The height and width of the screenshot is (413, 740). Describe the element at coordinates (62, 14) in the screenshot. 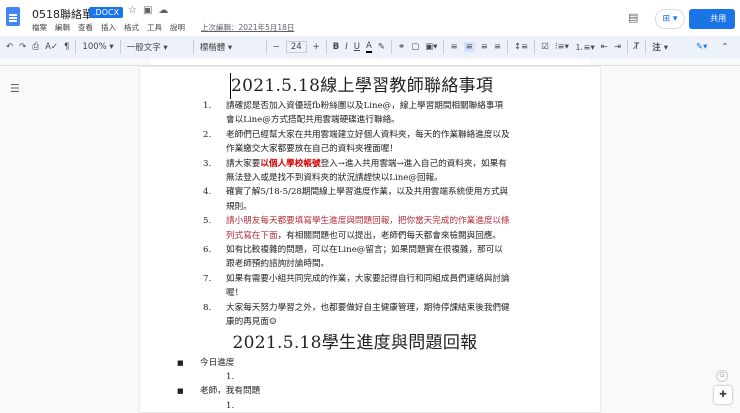

I see `document-title: 0518聯絡單` at that location.